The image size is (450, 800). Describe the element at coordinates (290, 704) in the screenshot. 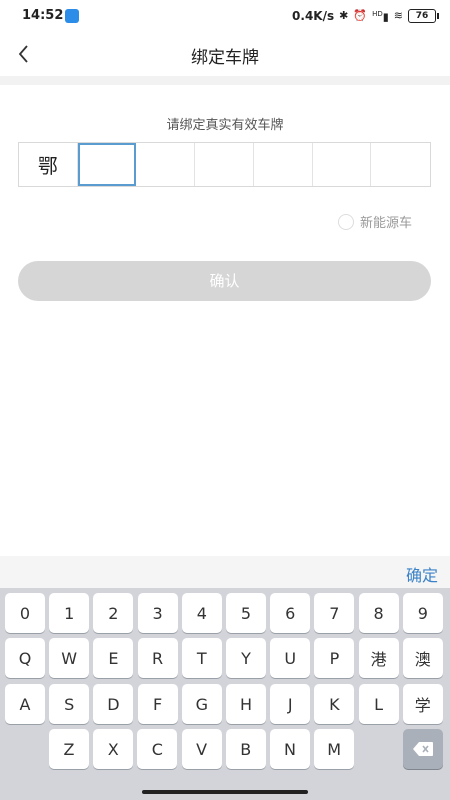

I see `key-J: J` at that location.